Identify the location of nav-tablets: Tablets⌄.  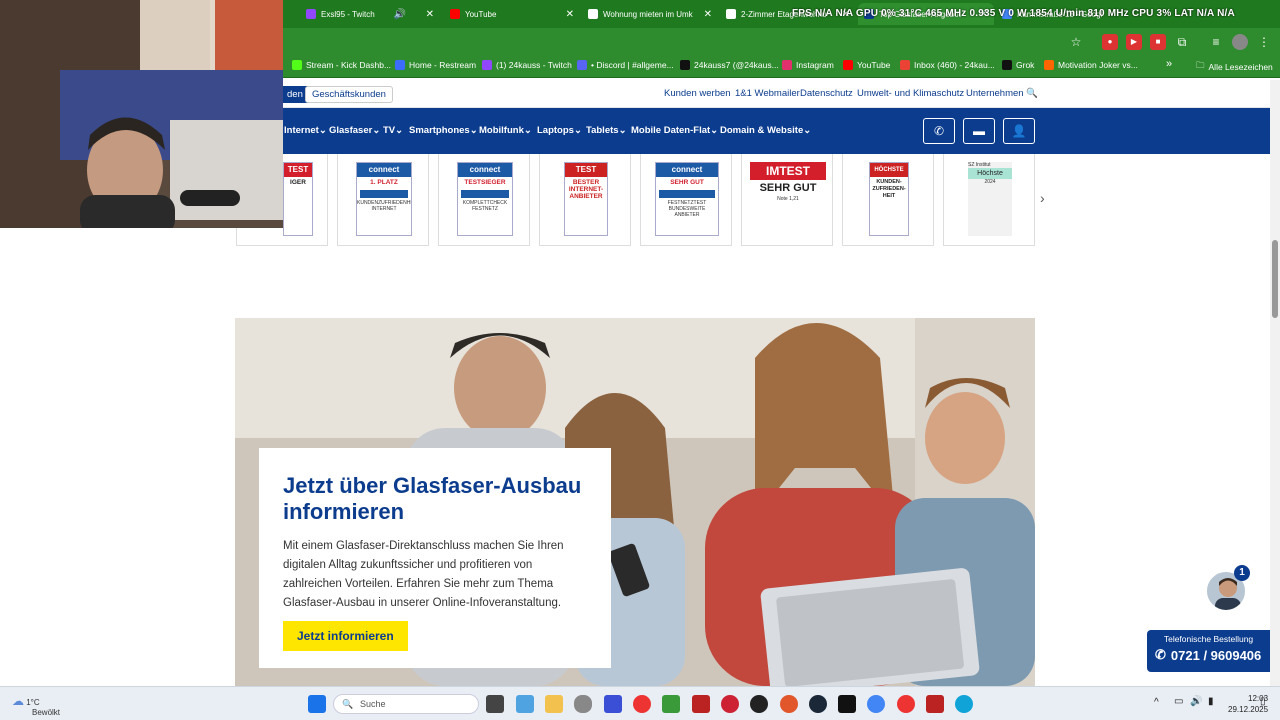
(606, 130).